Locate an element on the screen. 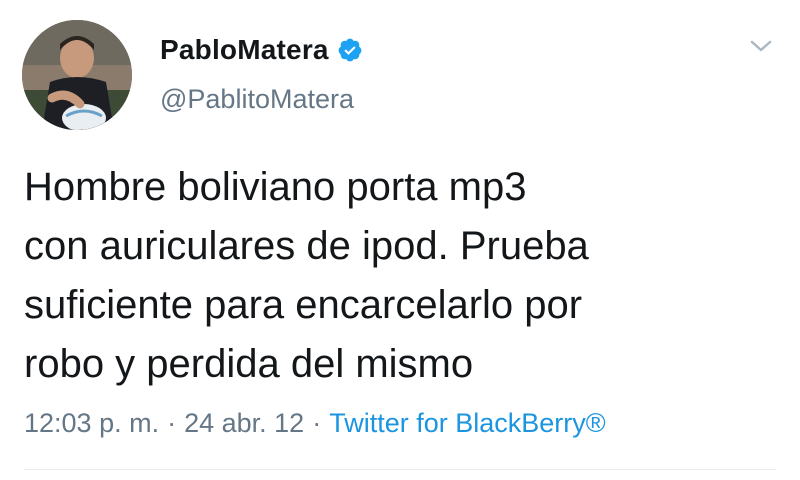 Image resolution: width=800 pixels, height=480 pixels. display-name: PabloMatera is located at coordinates (244, 50).